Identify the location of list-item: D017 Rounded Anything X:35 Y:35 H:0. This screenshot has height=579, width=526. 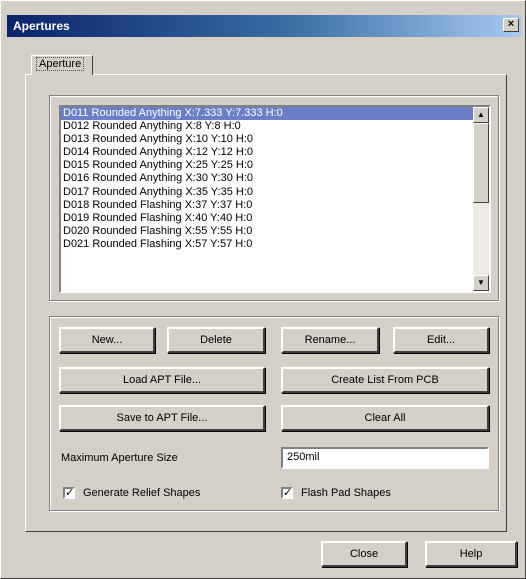
(275, 192).